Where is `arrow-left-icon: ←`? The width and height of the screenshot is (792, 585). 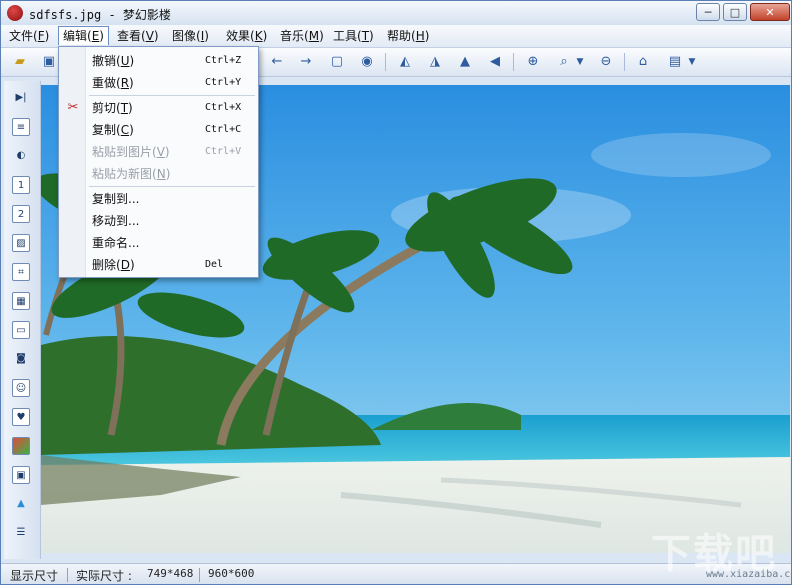
arrow-left-icon: ← is located at coordinates (277, 62).